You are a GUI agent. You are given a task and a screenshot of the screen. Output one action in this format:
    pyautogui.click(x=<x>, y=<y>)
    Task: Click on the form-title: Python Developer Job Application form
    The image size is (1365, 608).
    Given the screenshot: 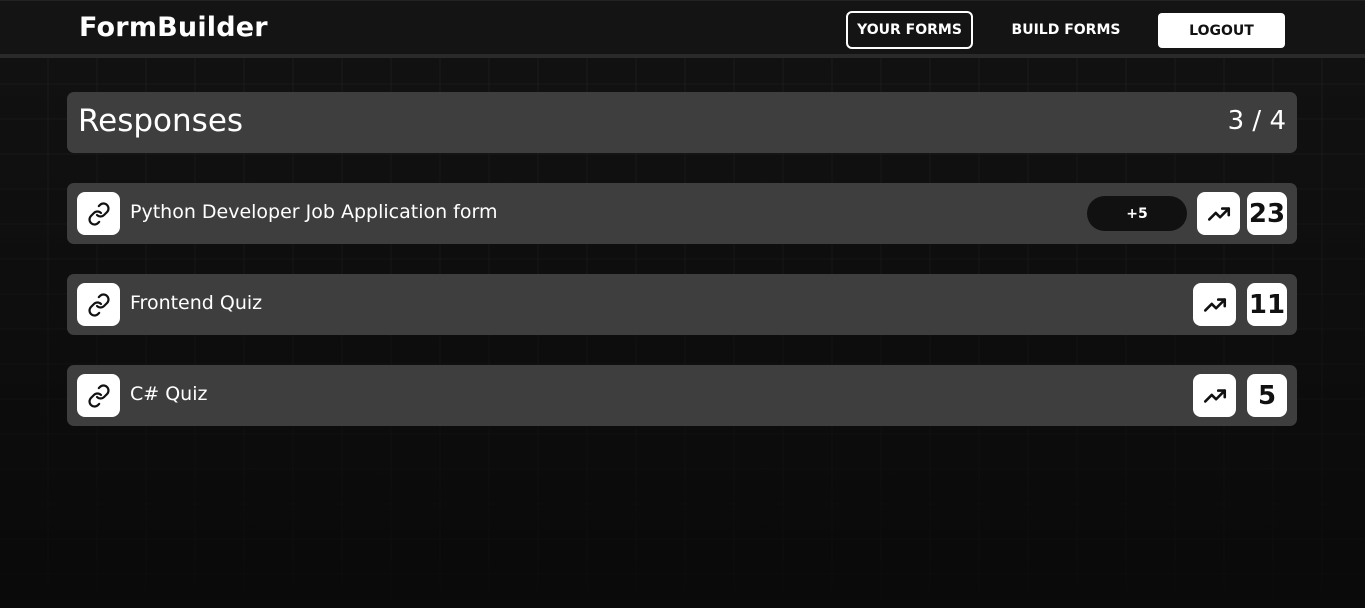 What is the action you would take?
    pyautogui.click(x=314, y=212)
    